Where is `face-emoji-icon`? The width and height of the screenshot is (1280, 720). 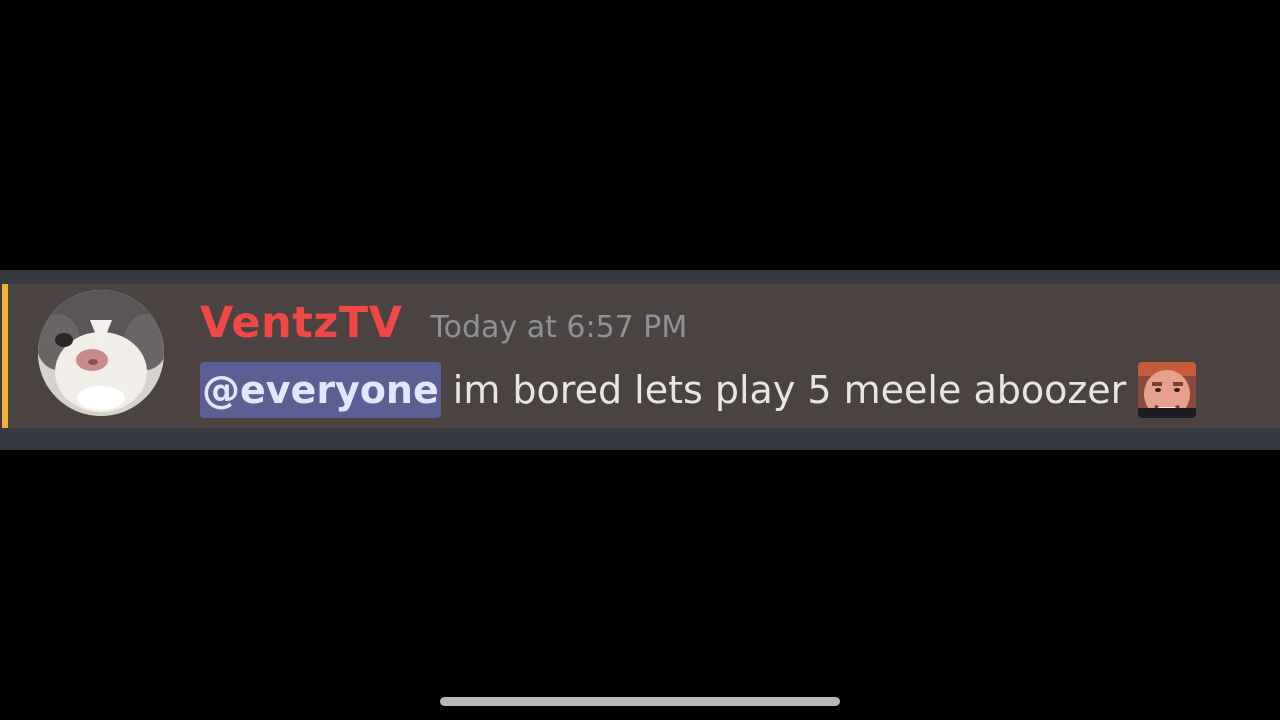 face-emoji-icon is located at coordinates (1167, 390).